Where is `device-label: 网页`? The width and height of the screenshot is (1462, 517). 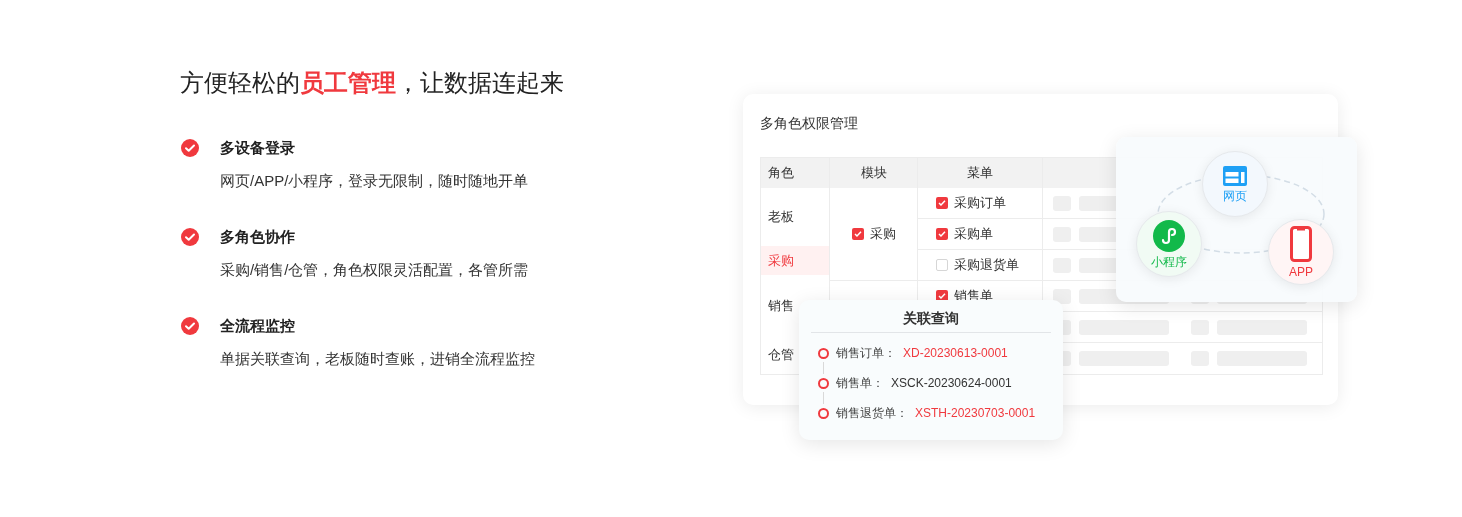
device-label: 网页 is located at coordinates (1235, 195).